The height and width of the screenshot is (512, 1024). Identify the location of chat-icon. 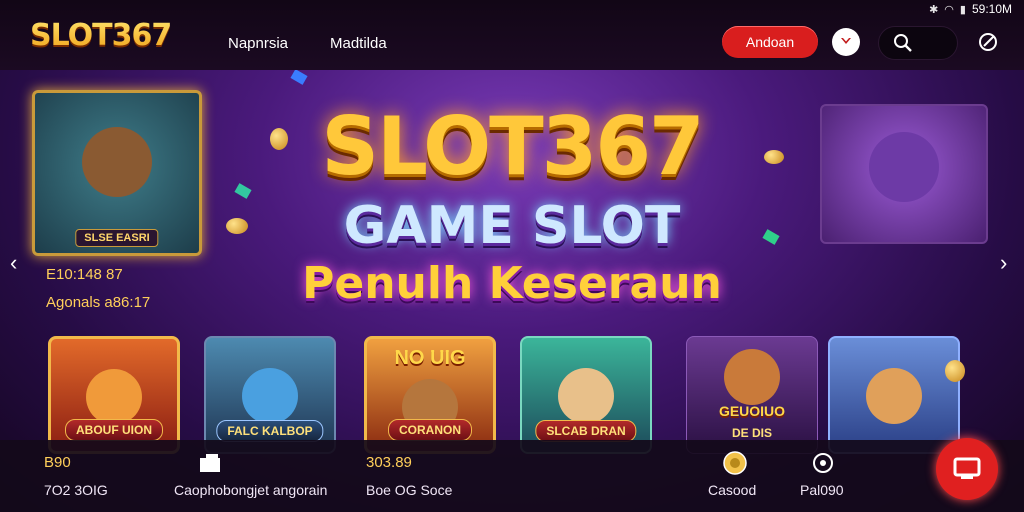
(967, 468).